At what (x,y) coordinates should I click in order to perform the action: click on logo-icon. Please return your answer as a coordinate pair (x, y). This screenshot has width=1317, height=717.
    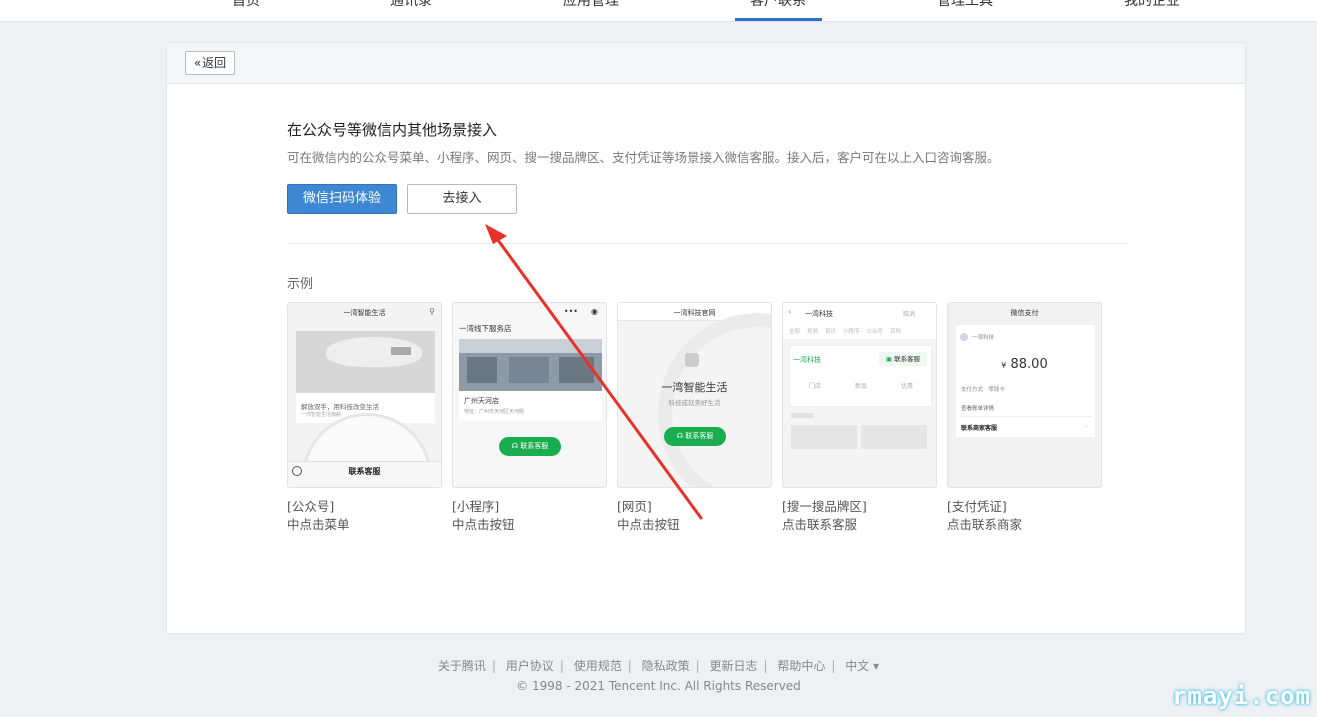
    Looking at the image, I should click on (692, 360).